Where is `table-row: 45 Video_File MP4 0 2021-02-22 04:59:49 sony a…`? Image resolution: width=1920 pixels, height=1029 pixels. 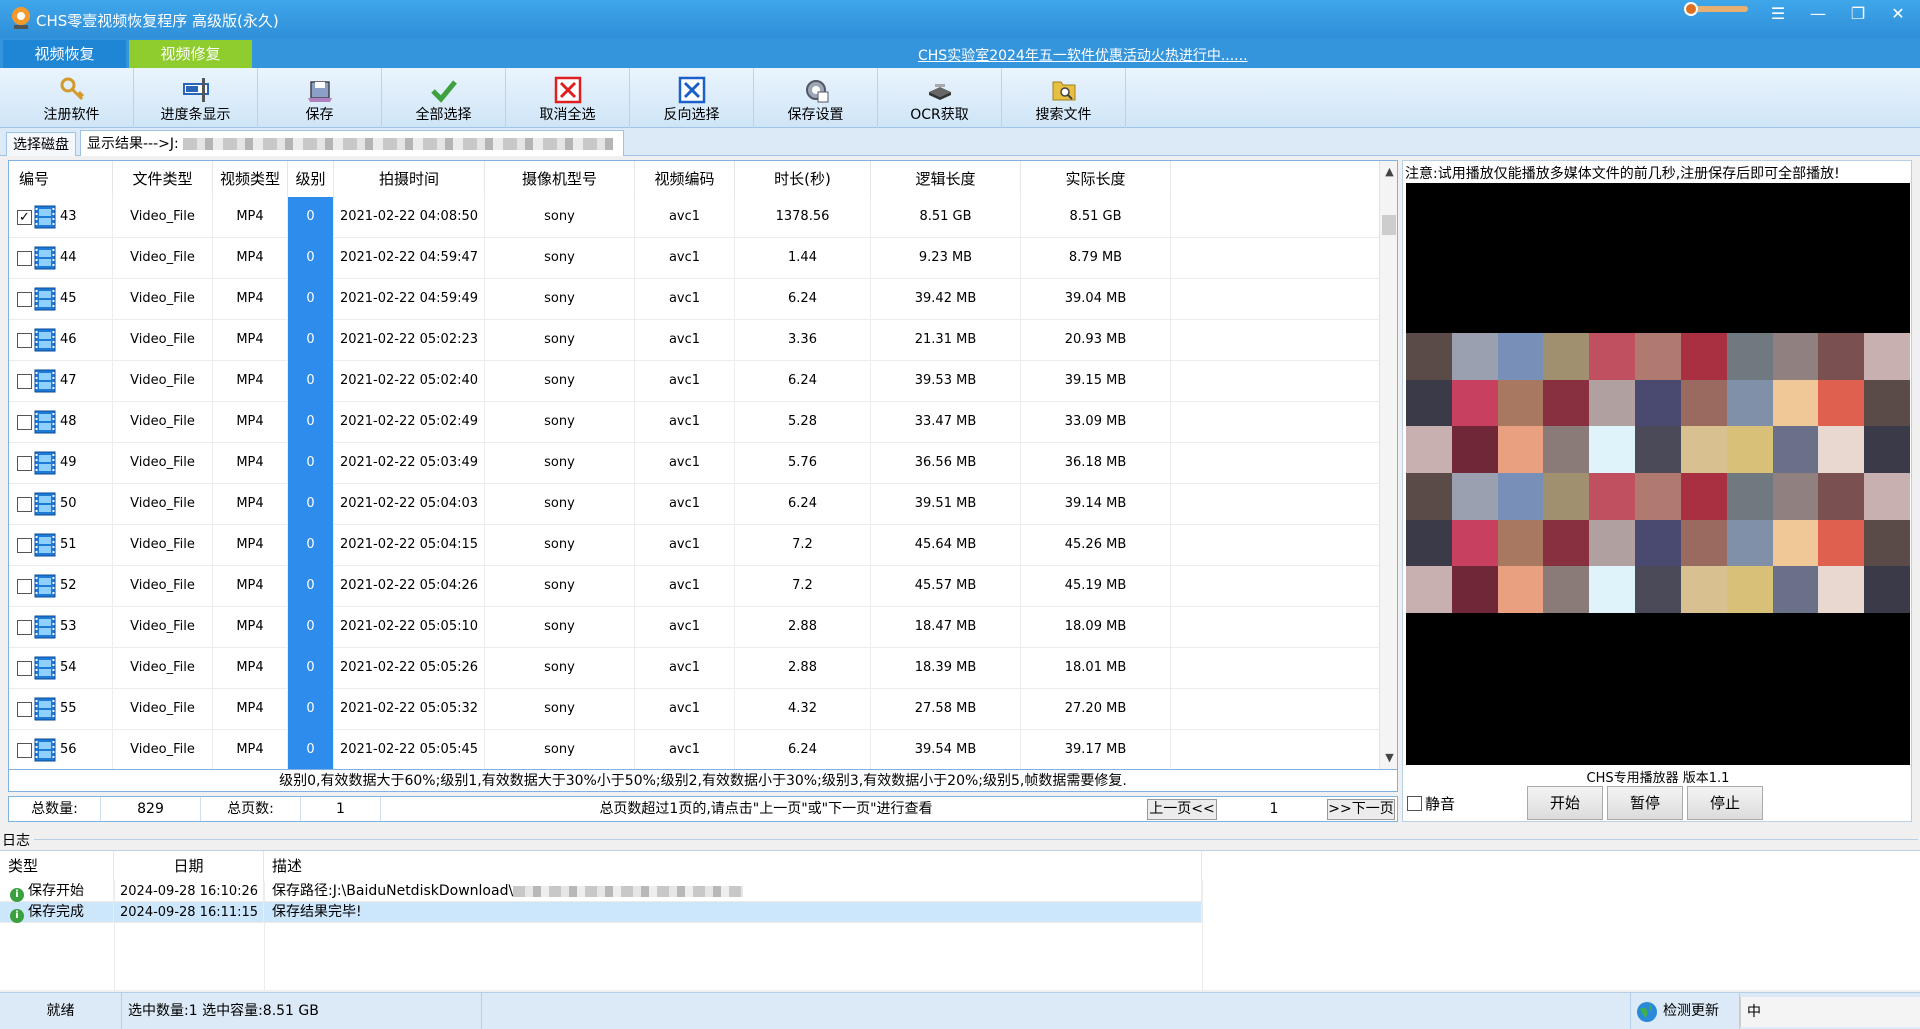
table-row: 45 Video_File MP4 0 2021-02-22 04:59:49 sony a… is located at coordinates (694, 299).